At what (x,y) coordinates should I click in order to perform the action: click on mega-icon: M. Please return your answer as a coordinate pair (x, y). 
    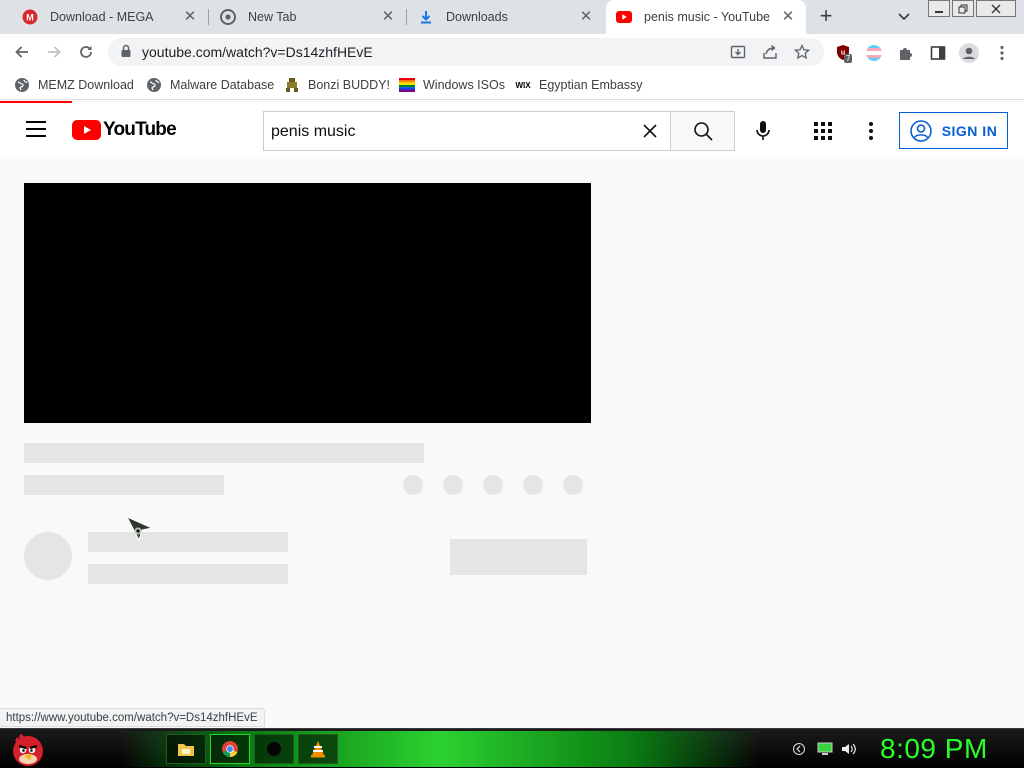
    Looking at the image, I should click on (30, 17).